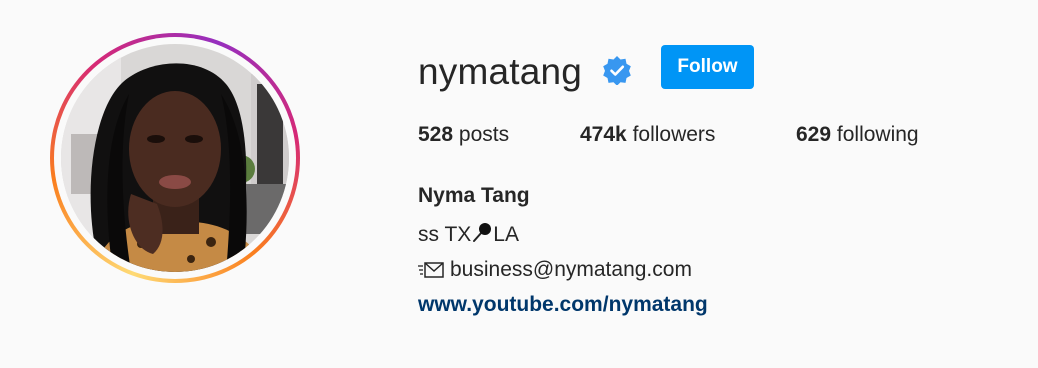  I want to click on location-prefix: ss TX, so click(445, 234).